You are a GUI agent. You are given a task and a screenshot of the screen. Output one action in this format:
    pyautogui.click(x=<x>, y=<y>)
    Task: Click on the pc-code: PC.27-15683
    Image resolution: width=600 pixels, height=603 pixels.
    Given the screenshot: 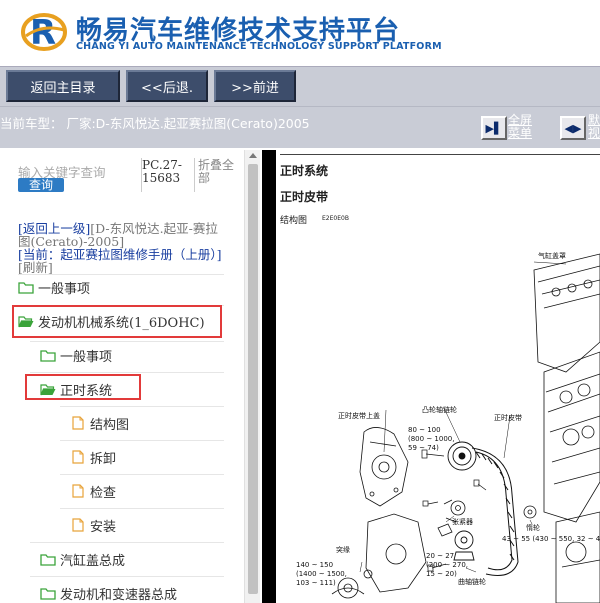 What is the action you would take?
    pyautogui.click(x=162, y=171)
    